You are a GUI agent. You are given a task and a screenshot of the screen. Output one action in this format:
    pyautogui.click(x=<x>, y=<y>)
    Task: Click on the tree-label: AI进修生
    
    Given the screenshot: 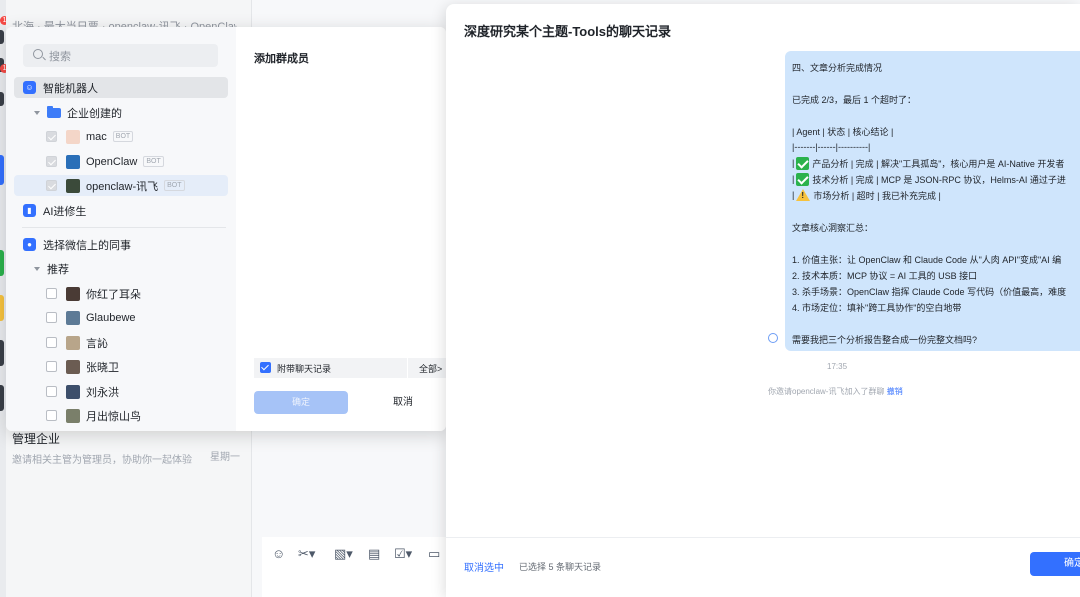 What is the action you would take?
    pyautogui.click(x=65, y=211)
    